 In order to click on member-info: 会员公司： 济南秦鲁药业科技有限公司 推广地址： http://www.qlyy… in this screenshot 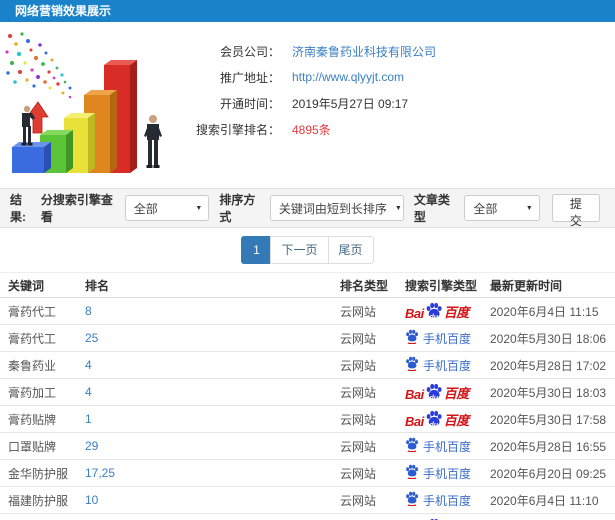, I will do `click(400, 90)`.